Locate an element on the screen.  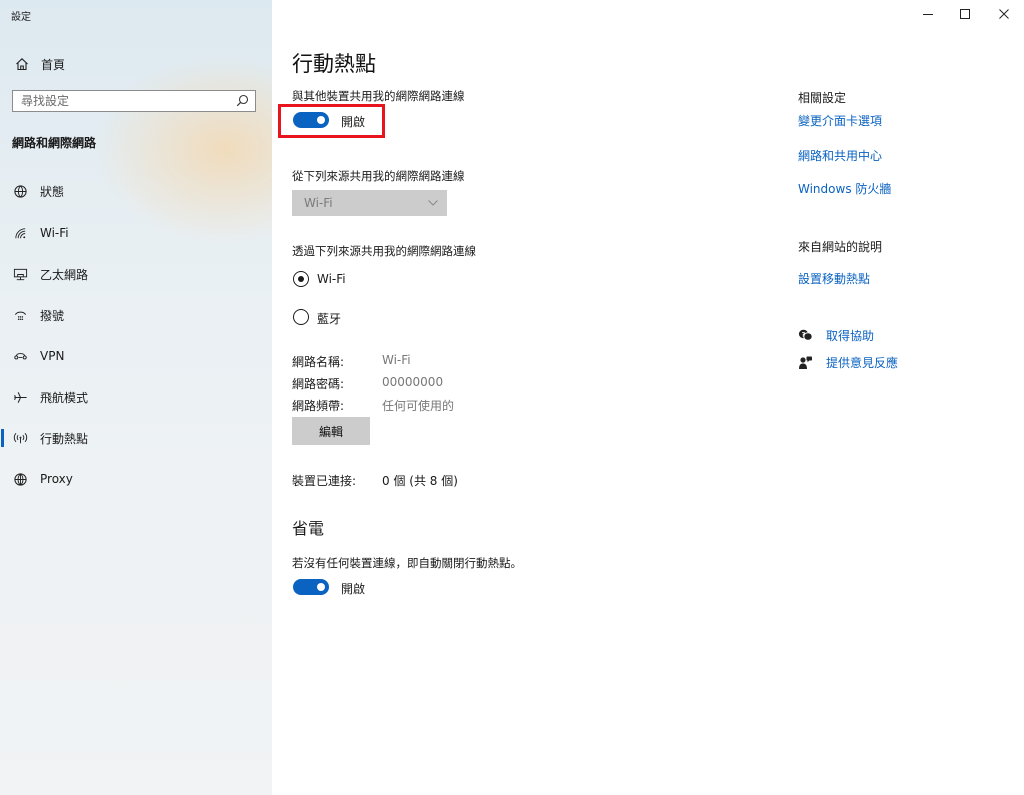
devices-connected-value: 0 個 (共 8 個) is located at coordinates (420, 481).